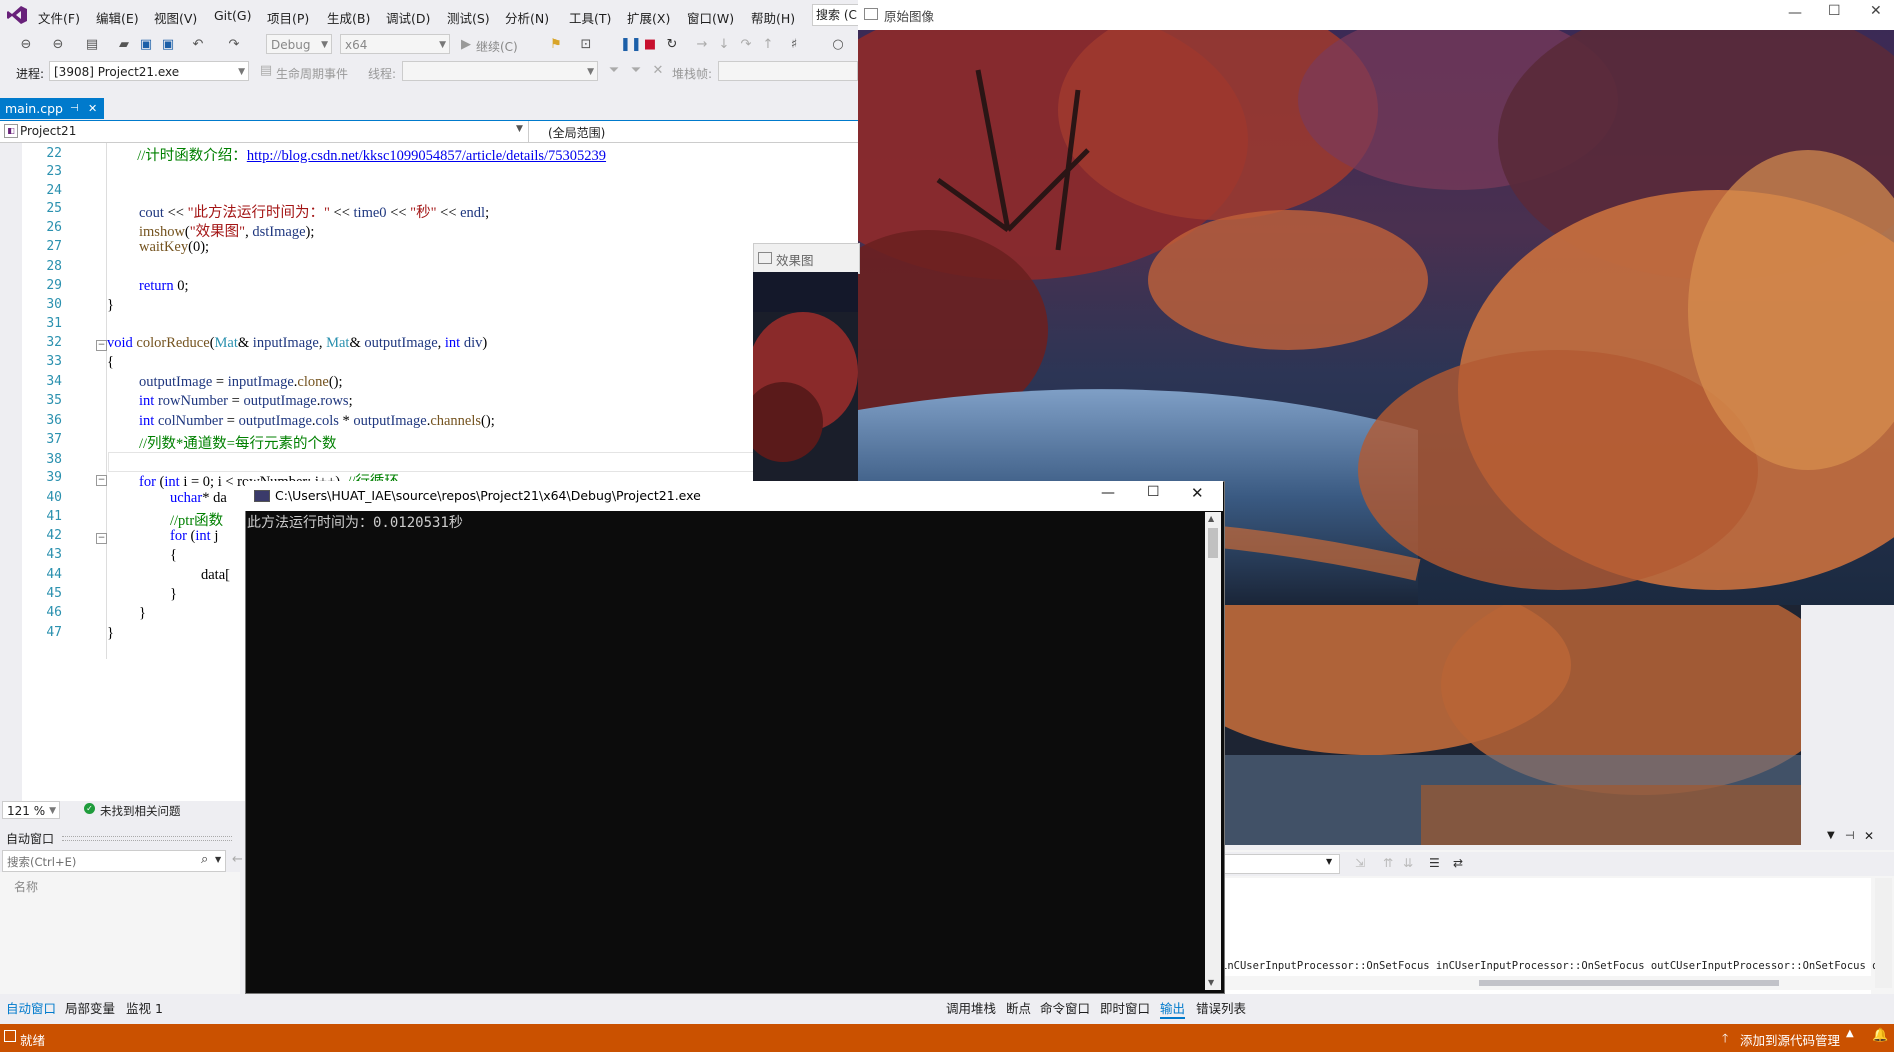 The height and width of the screenshot is (1052, 1894). I want to click on project-select: Project21, so click(48, 131).